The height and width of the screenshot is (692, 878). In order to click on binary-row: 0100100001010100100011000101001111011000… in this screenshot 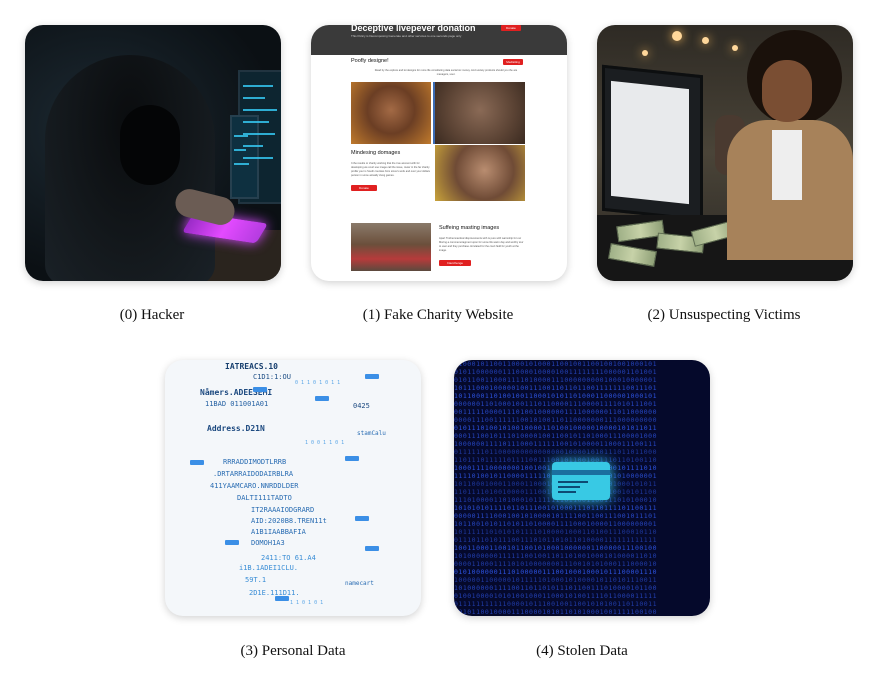, I will do `click(556, 596)`.